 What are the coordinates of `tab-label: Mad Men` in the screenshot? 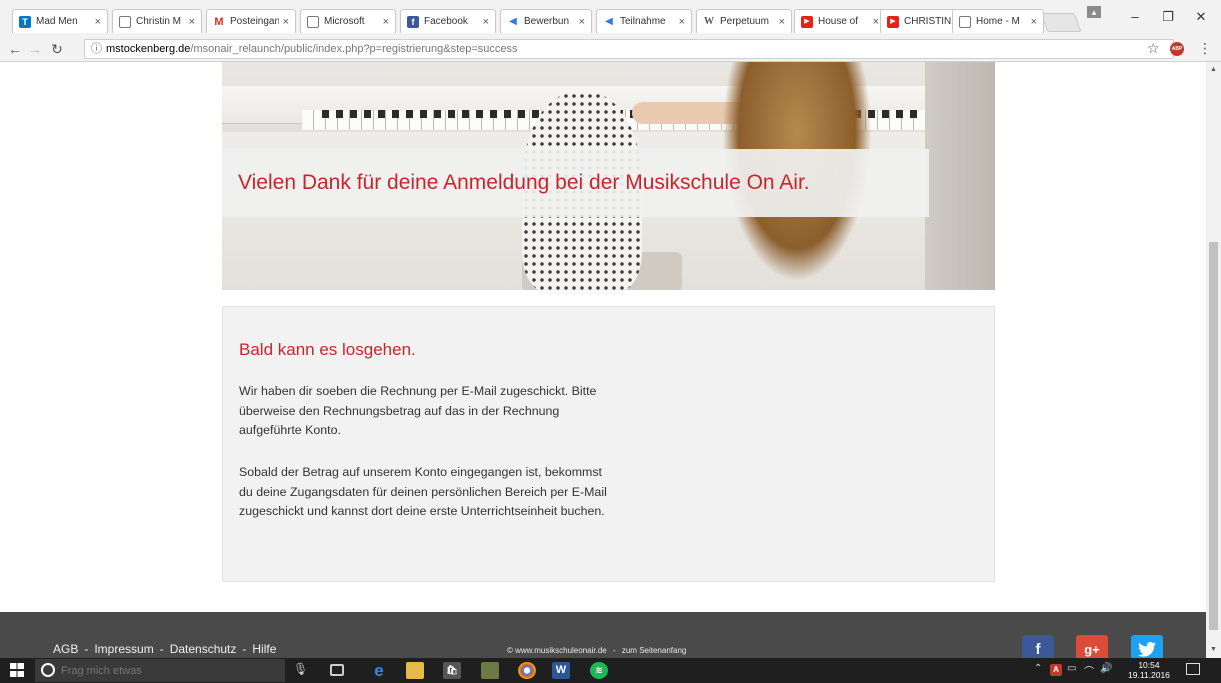 It's located at (57, 21).